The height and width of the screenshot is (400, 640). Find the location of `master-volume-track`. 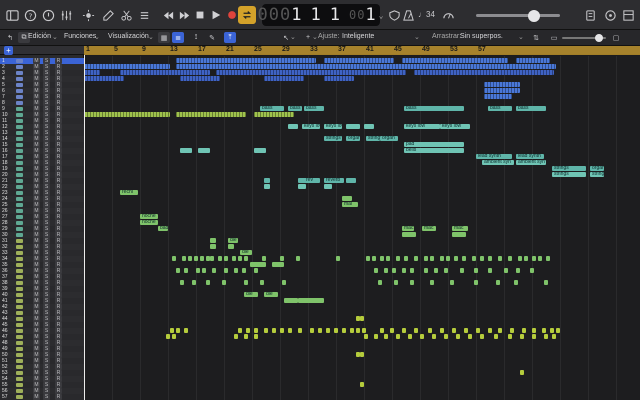

master-volume-track is located at coordinates (518, 15).